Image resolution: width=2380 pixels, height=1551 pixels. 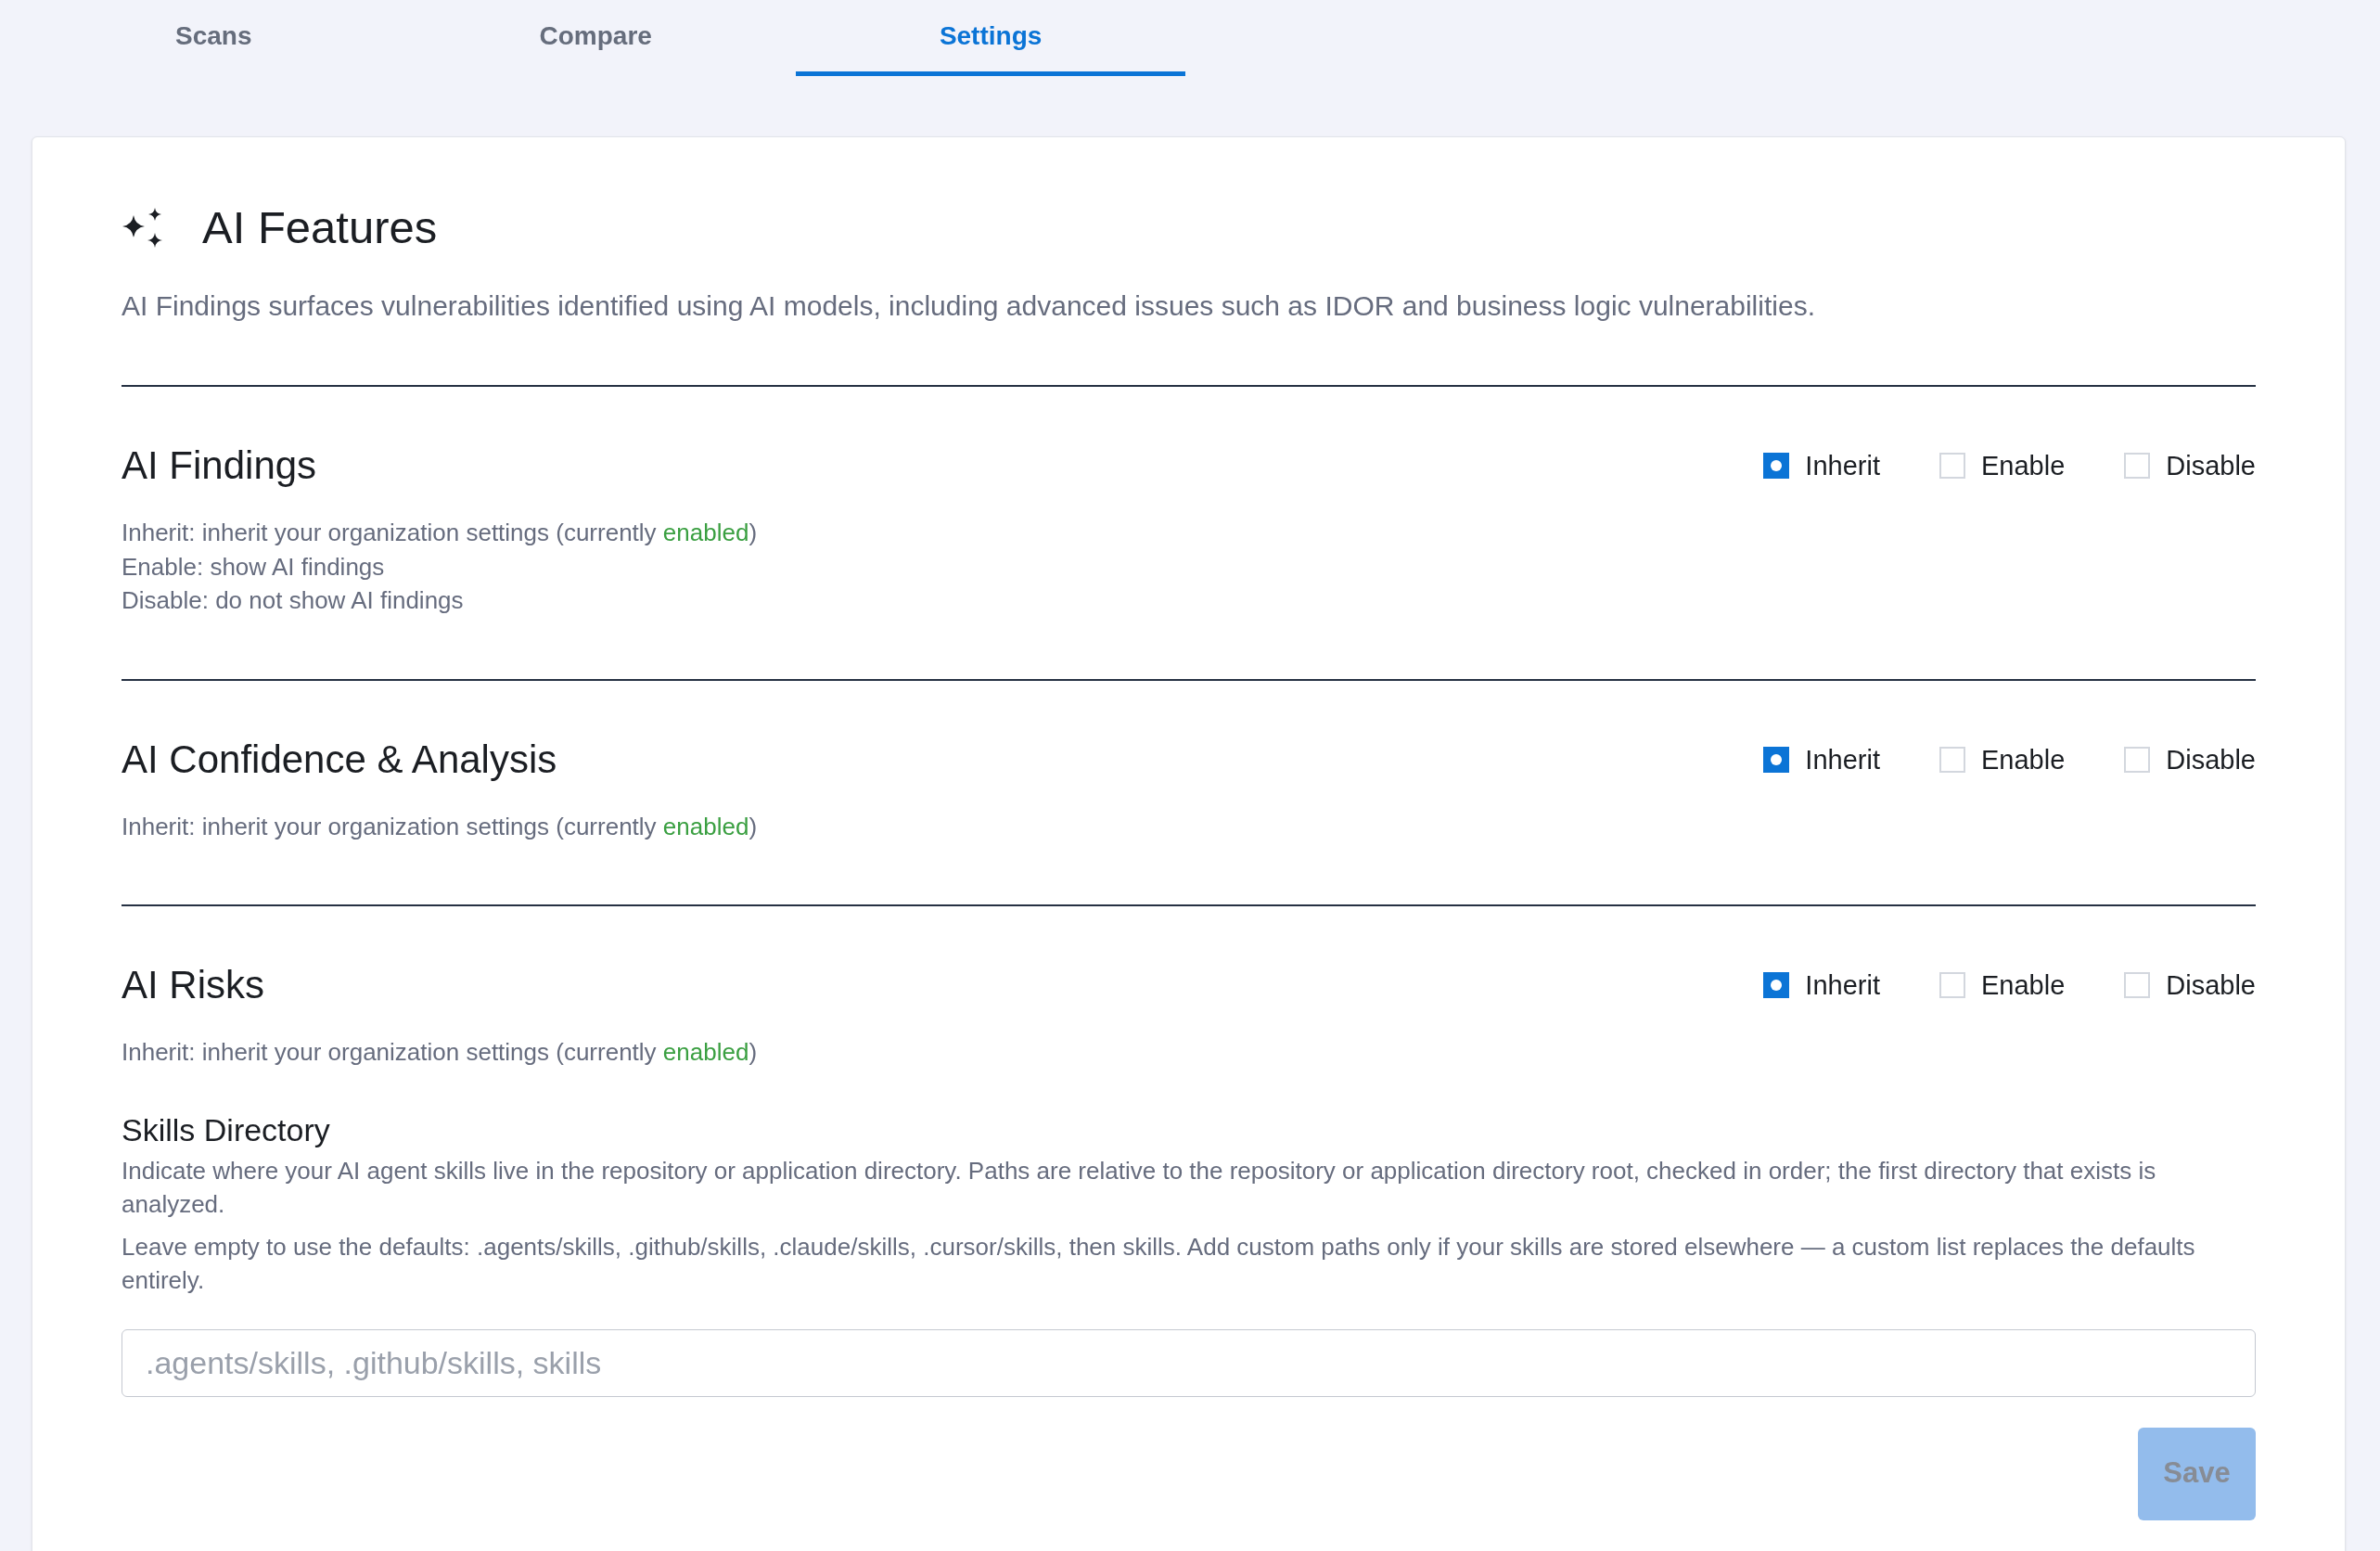 What do you see at coordinates (339, 760) in the screenshot?
I see `setting-title: AI Confidence & Analysis` at bounding box center [339, 760].